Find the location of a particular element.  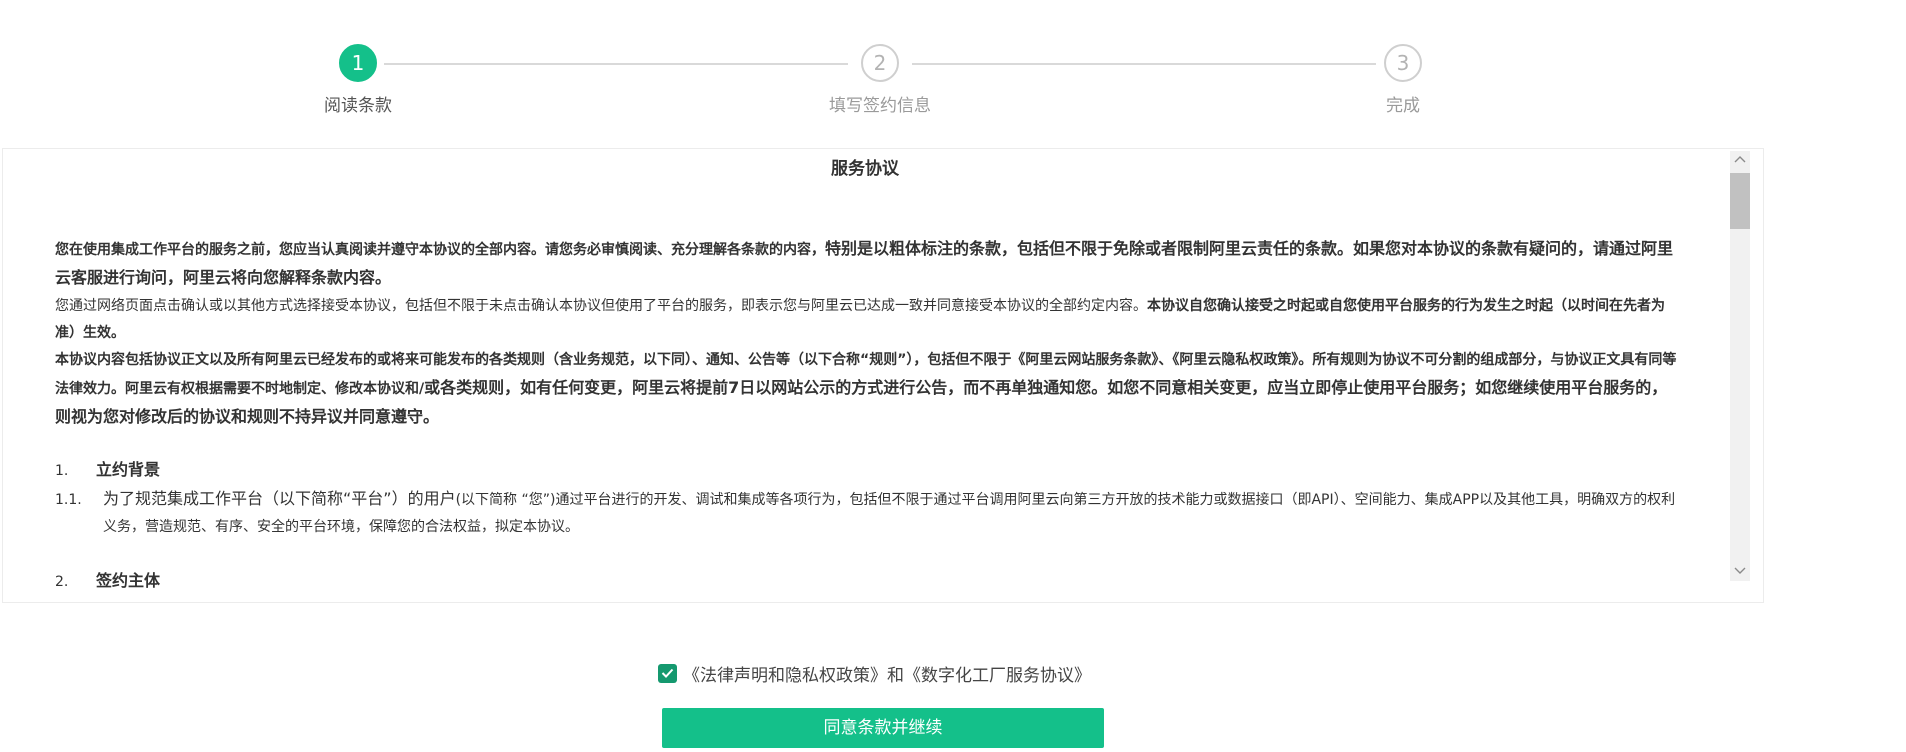

chevron-down-icon is located at coordinates (1740, 572).